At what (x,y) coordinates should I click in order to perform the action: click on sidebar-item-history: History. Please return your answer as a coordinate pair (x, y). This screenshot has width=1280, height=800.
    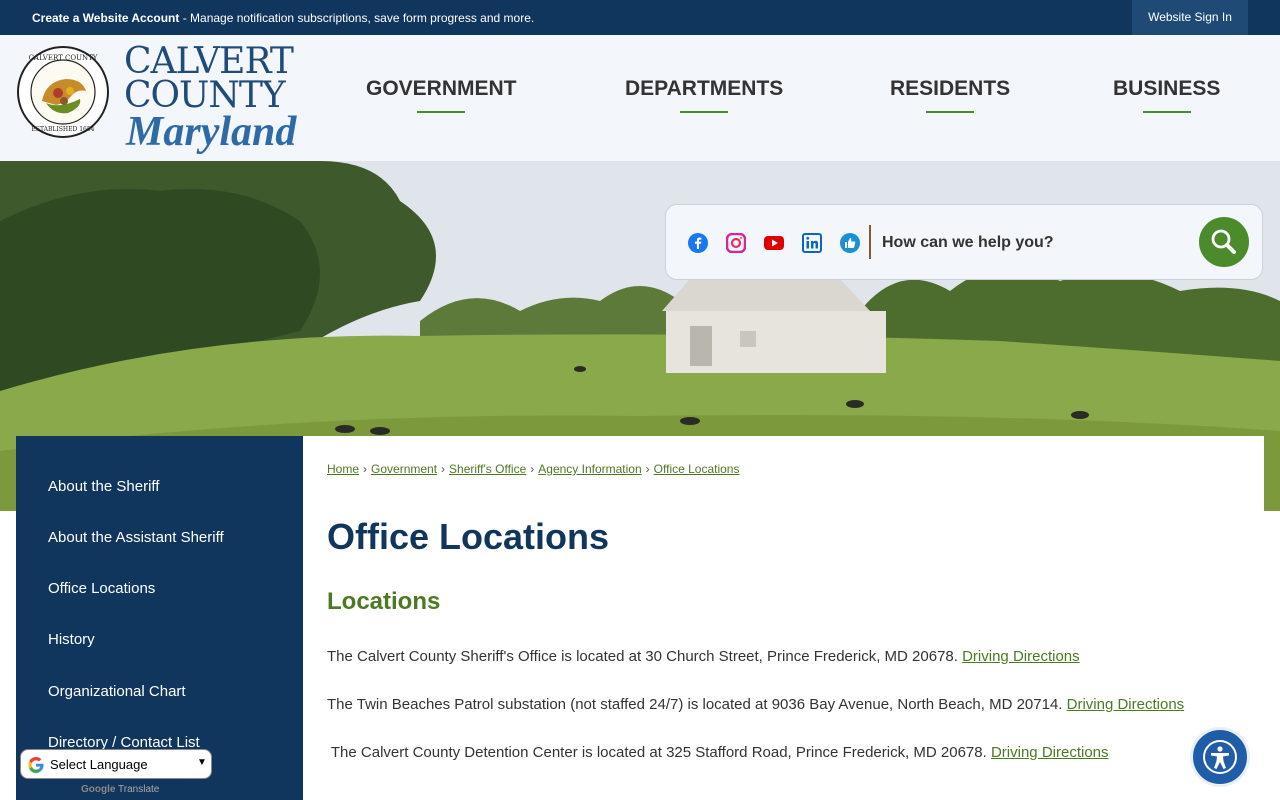
    Looking at the image, I should click on (71, 639).